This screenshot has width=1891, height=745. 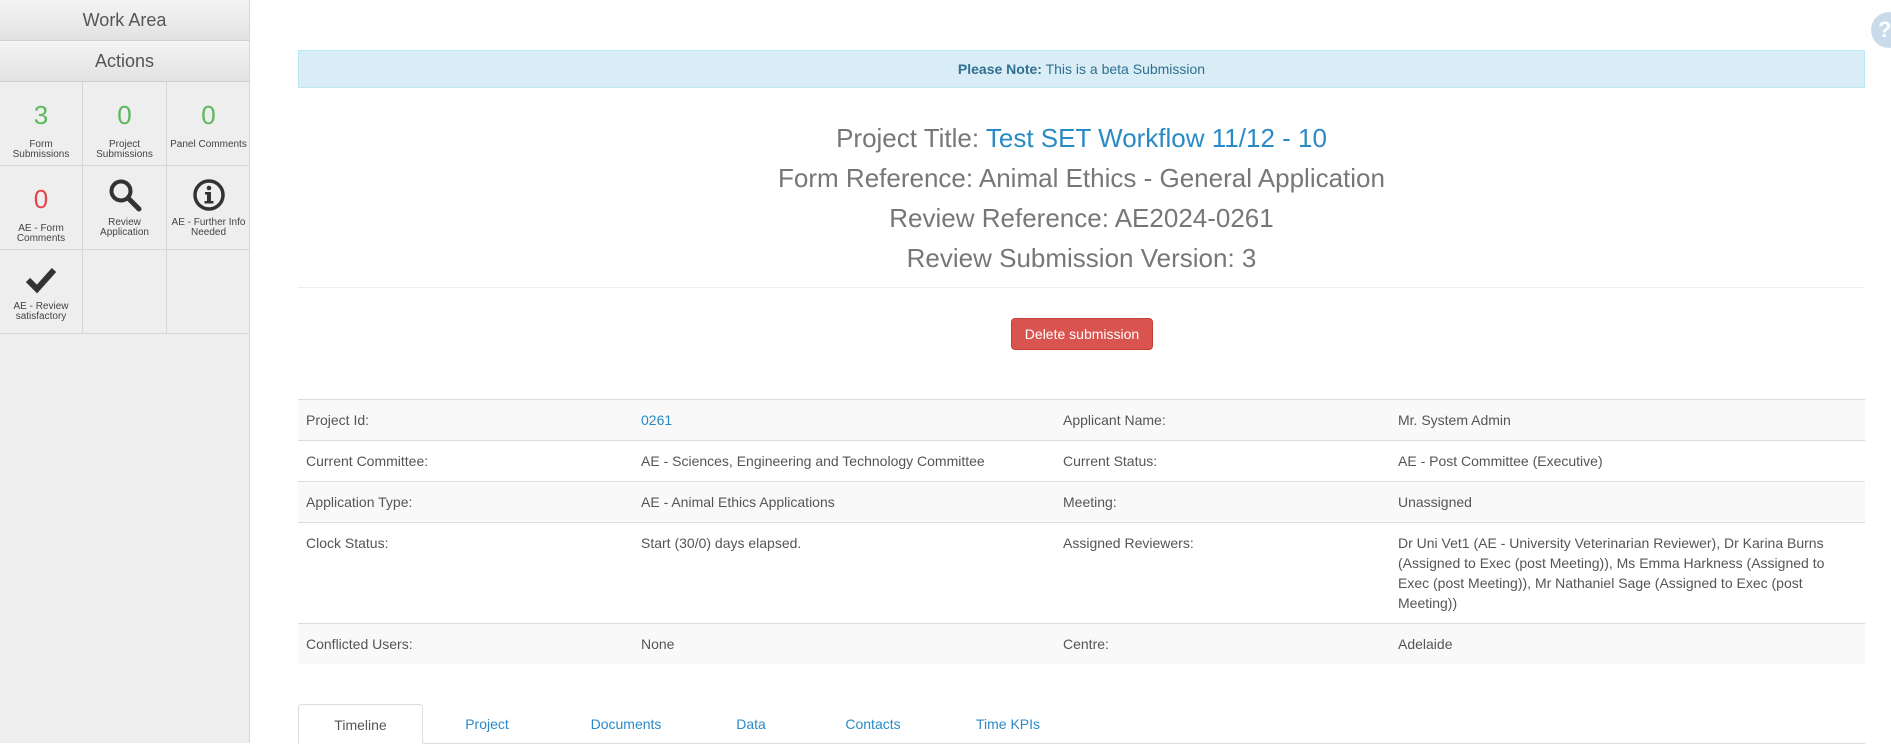 I want to click on ae-form-comments-count: 0, so click(x=41, y=199).